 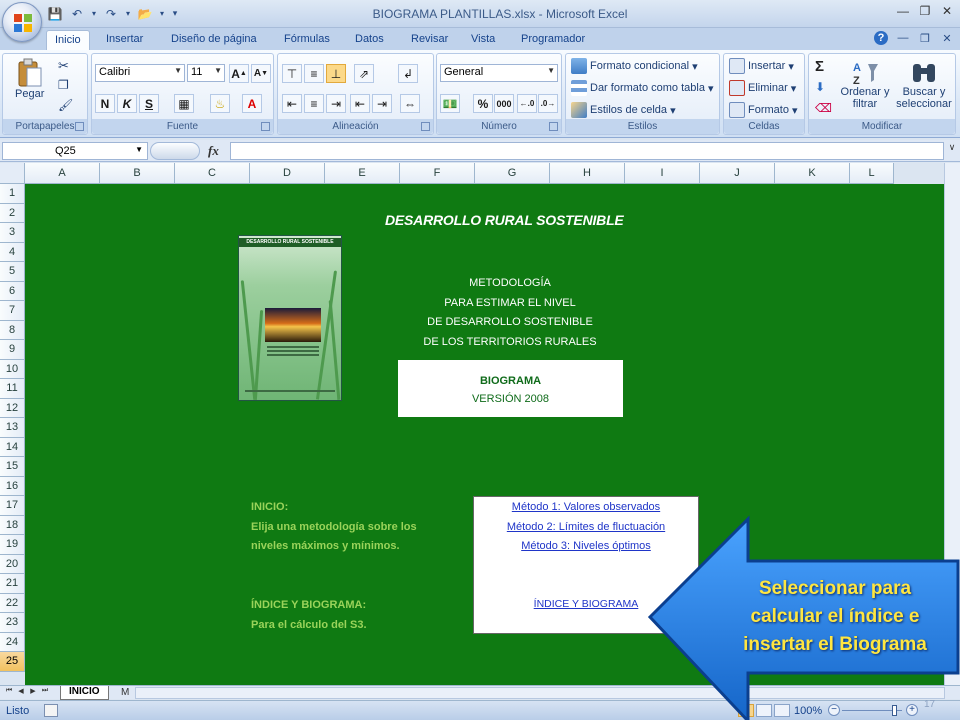 I want to click on alineacion-launcher-icon, so click(x=425, y=126).